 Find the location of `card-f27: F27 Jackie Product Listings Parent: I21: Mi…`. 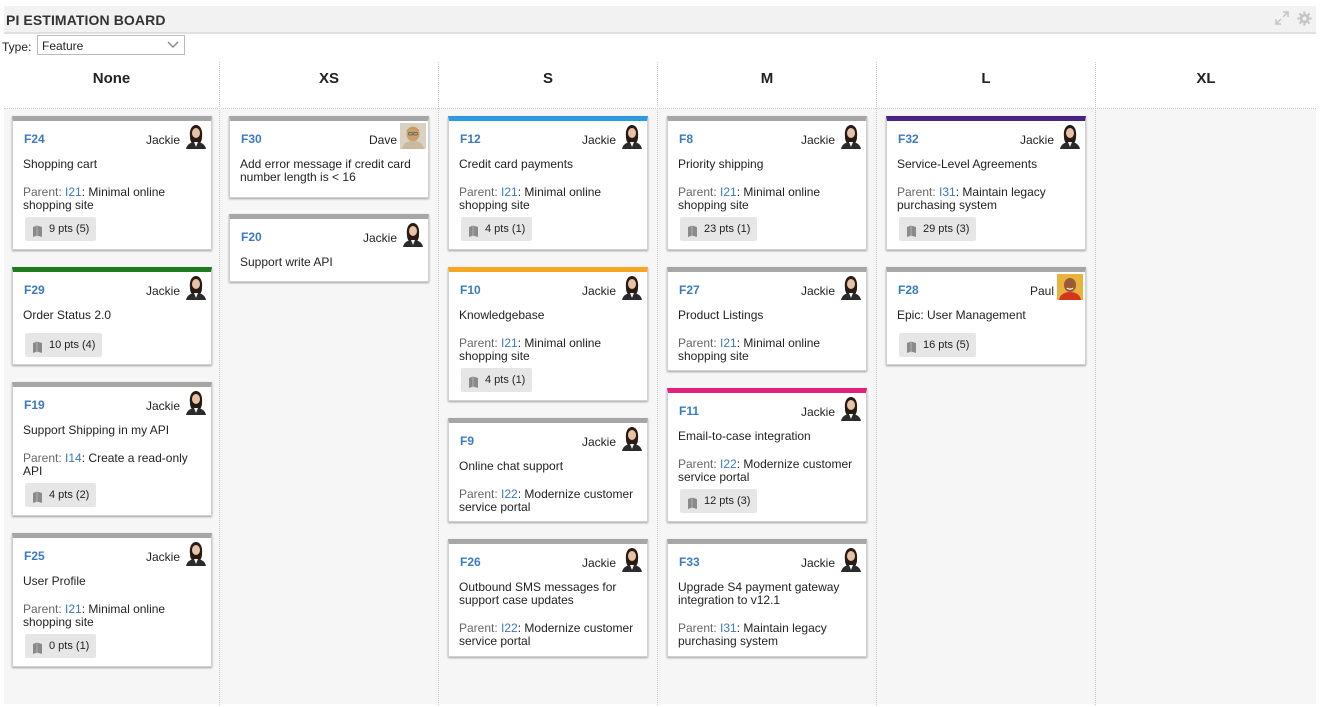

card-f27: F27 Jackie Product Listings Parent: I21: Mi… is located at coordinates (767, 319).